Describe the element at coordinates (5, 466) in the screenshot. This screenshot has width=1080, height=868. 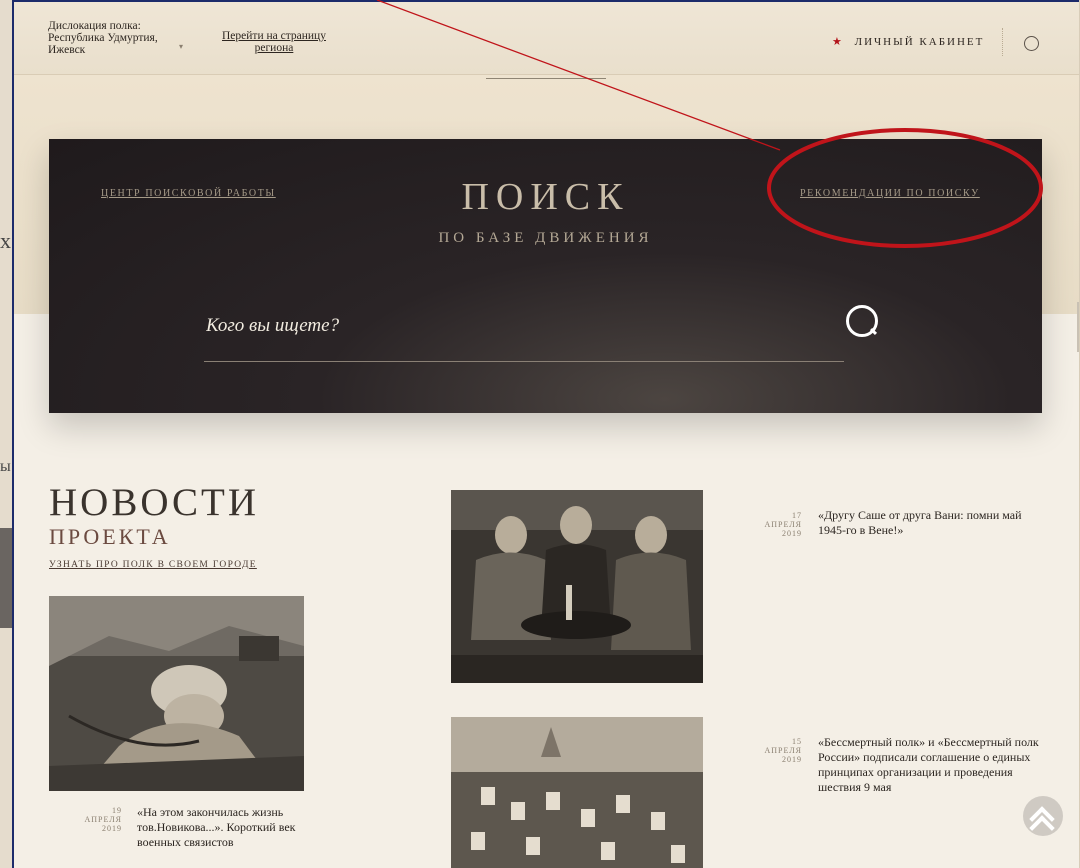
I see `background-text-fragment: ы` at that location.